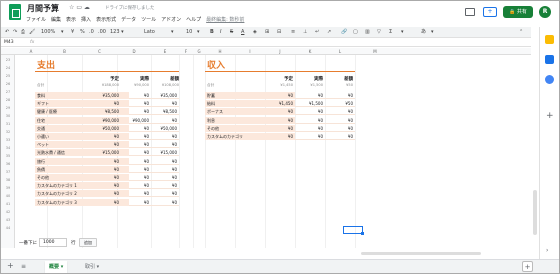  What do you see at coordinates (31, 51) in the screenshot?
I see `column-header: A` at bounding box center [31, 51].